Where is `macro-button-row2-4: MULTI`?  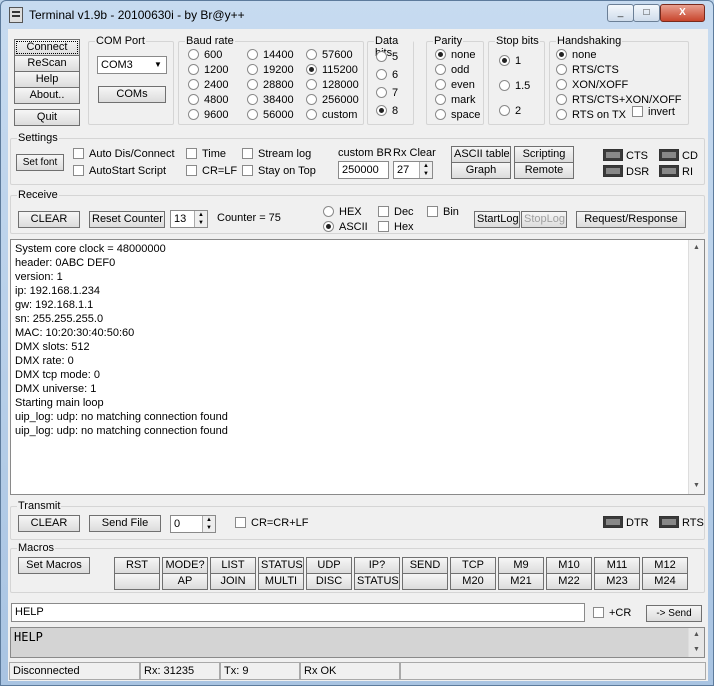
macro-button-row2-4: MULTI is located at coordinates (281, 581).